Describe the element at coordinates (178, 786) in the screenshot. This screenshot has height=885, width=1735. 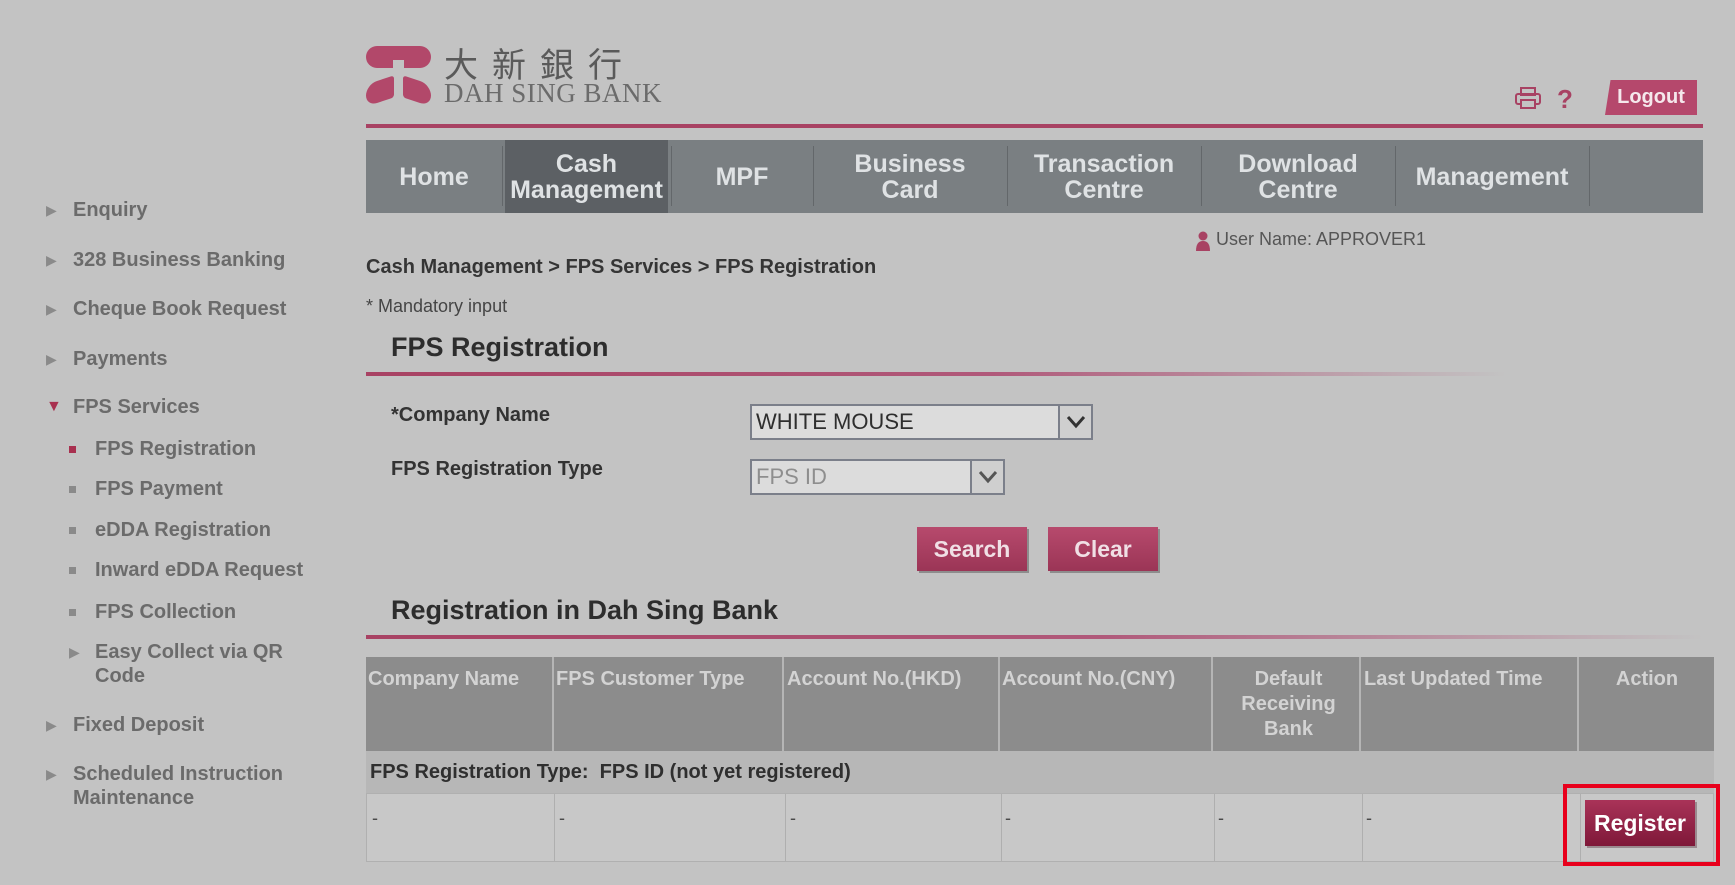
I see `sidebar-item-label: Scheduled Instruction Maintenance` at that location.